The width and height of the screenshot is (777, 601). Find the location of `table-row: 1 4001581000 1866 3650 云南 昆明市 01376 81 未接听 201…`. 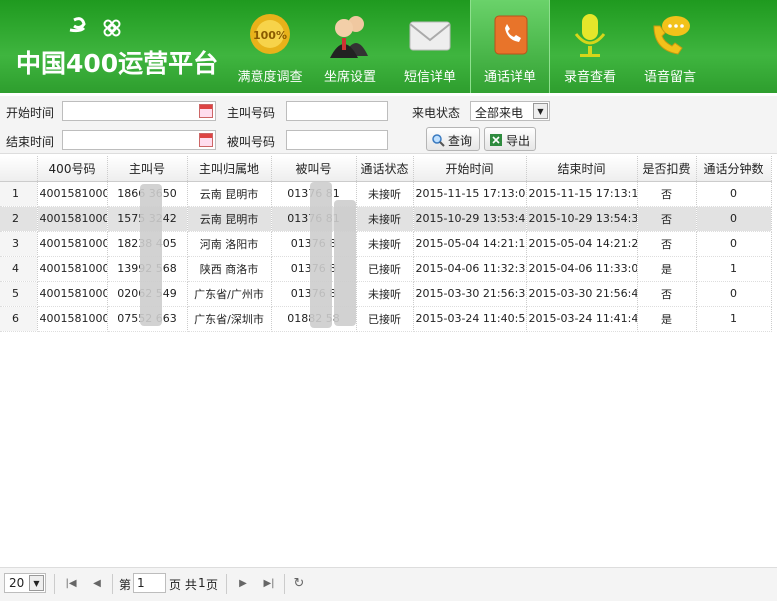

table-row: 1 4001581000 1866 3650 云南 昆明市 01376 81 未接听 201… is located at coordinates (386, 194).